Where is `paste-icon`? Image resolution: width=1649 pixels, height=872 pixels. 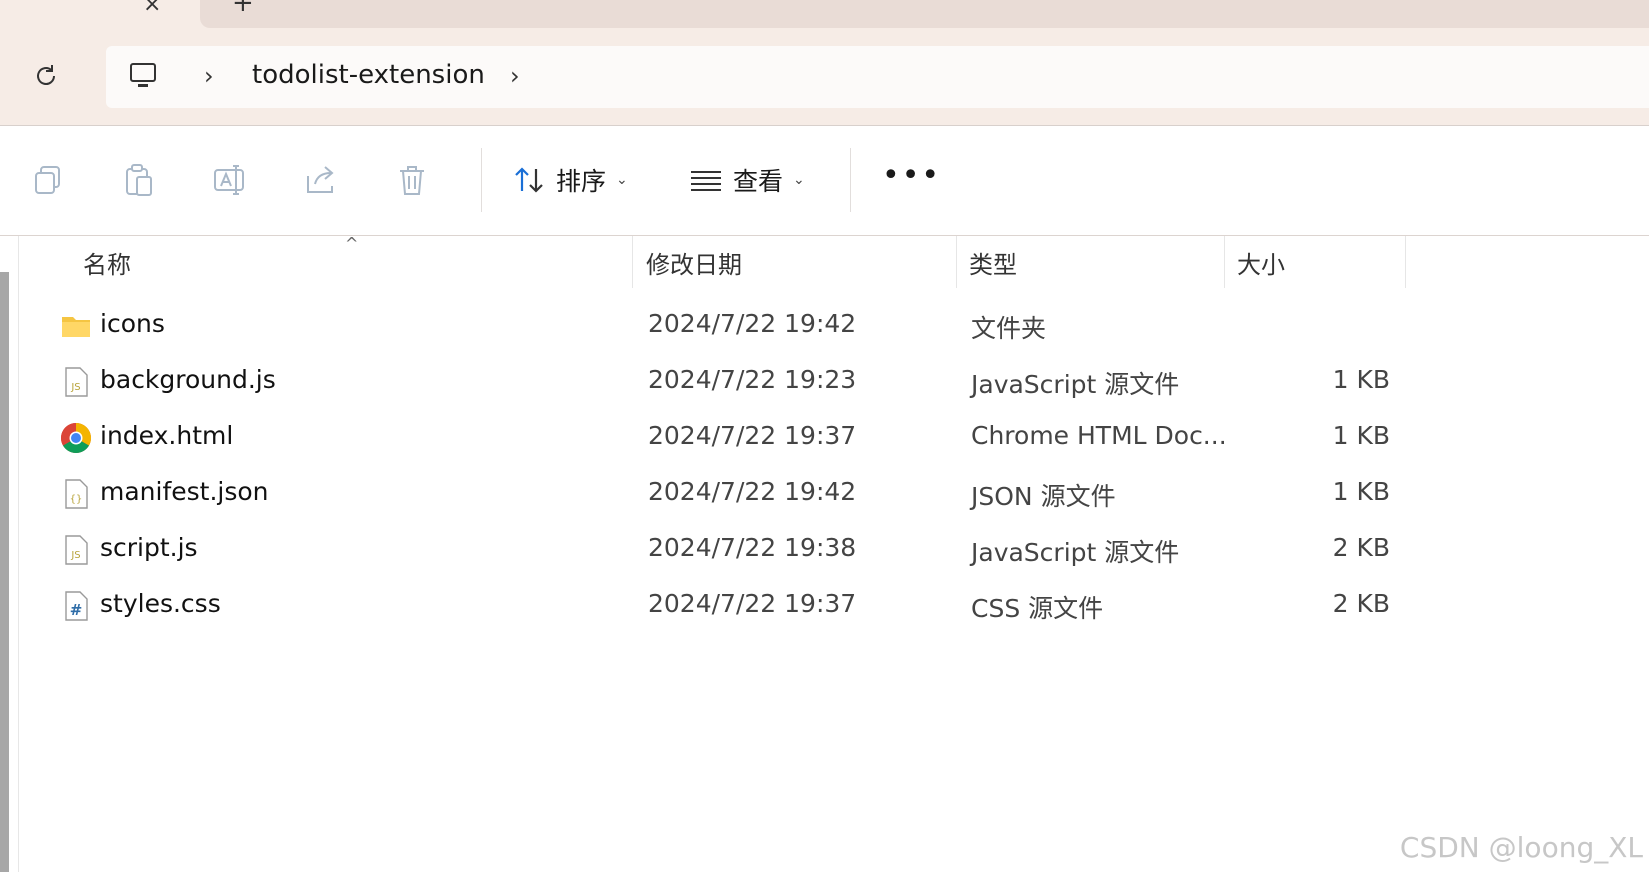 paste-icon is located at coordinates (139, 180).